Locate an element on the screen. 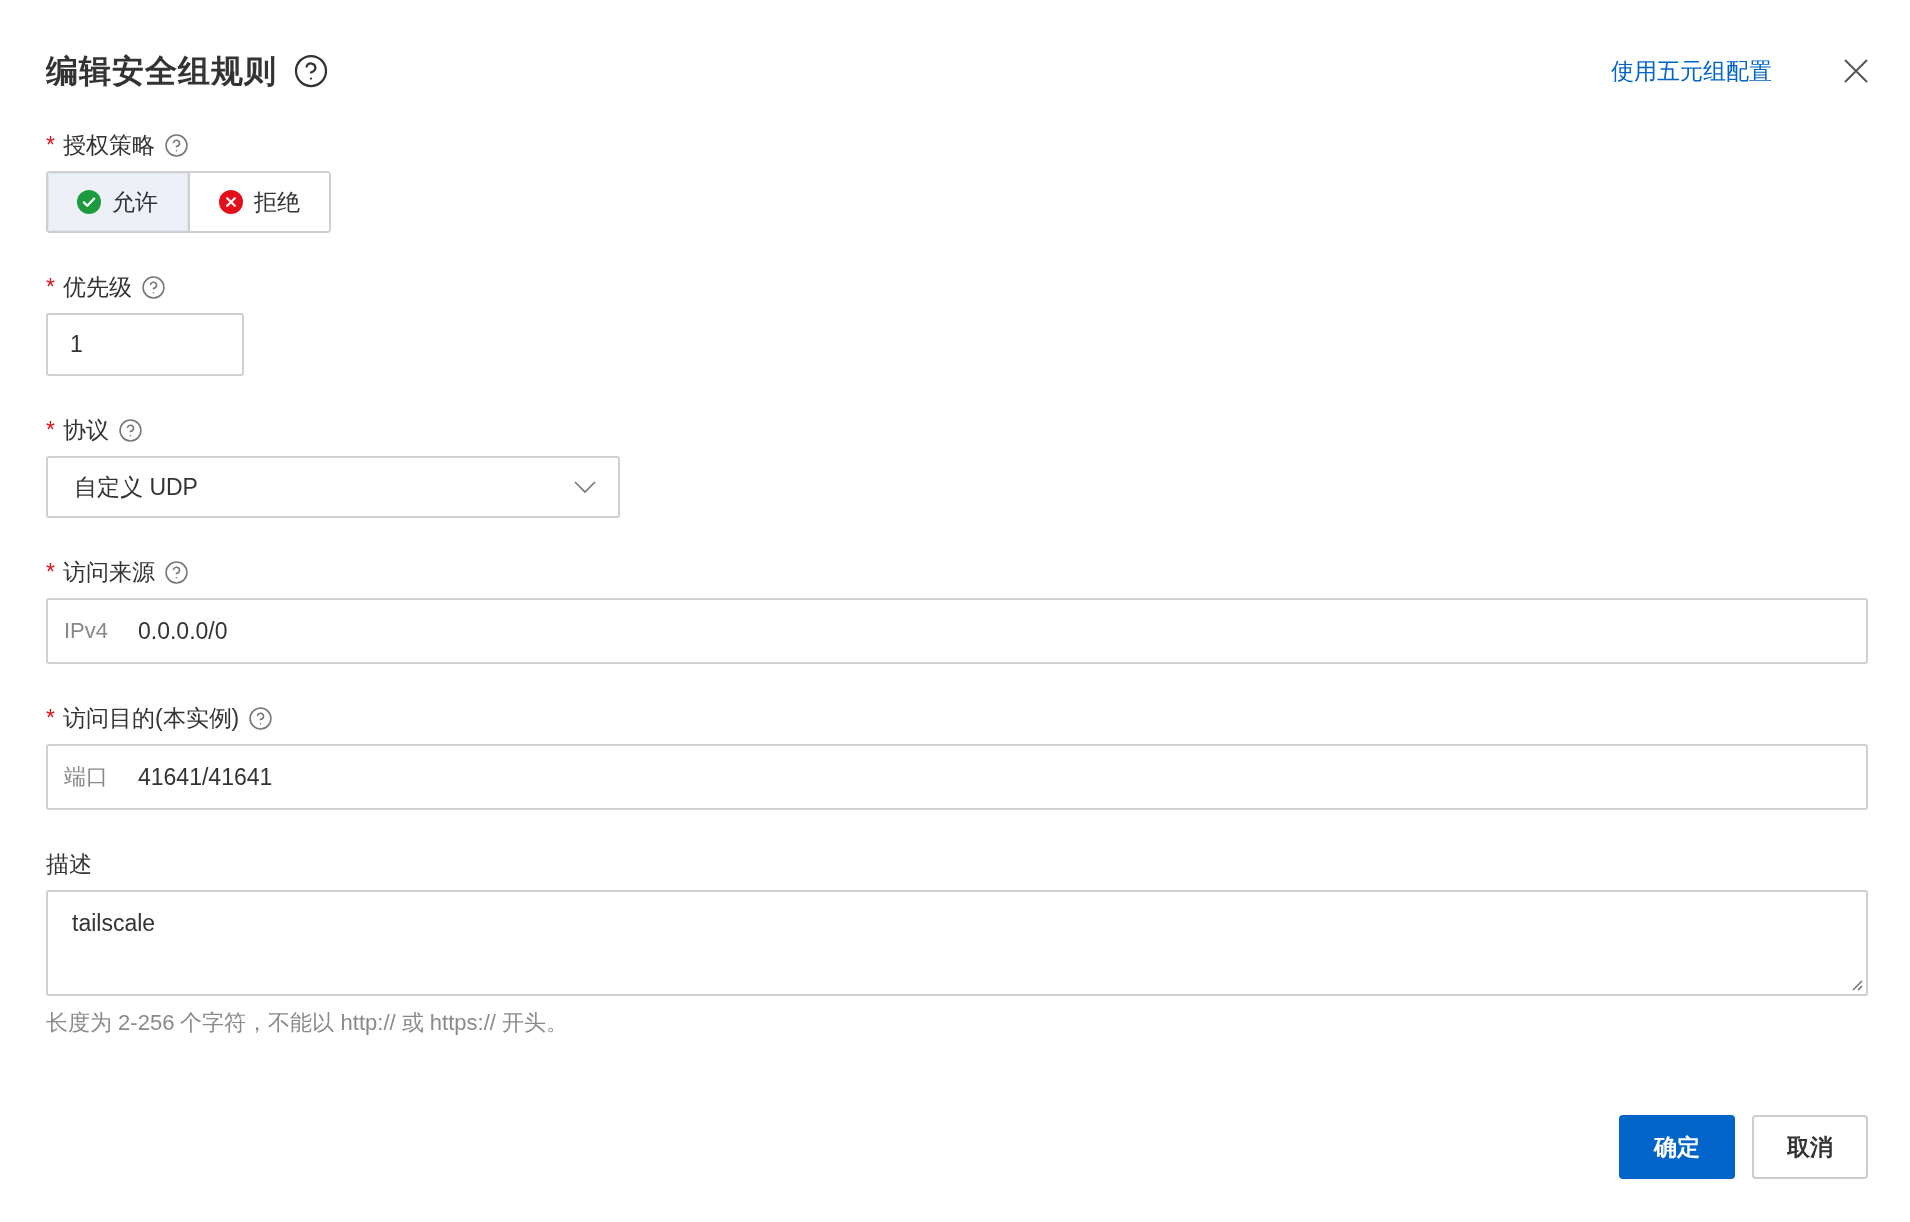  field-label: 描述 is located at coordinates (69, 864).